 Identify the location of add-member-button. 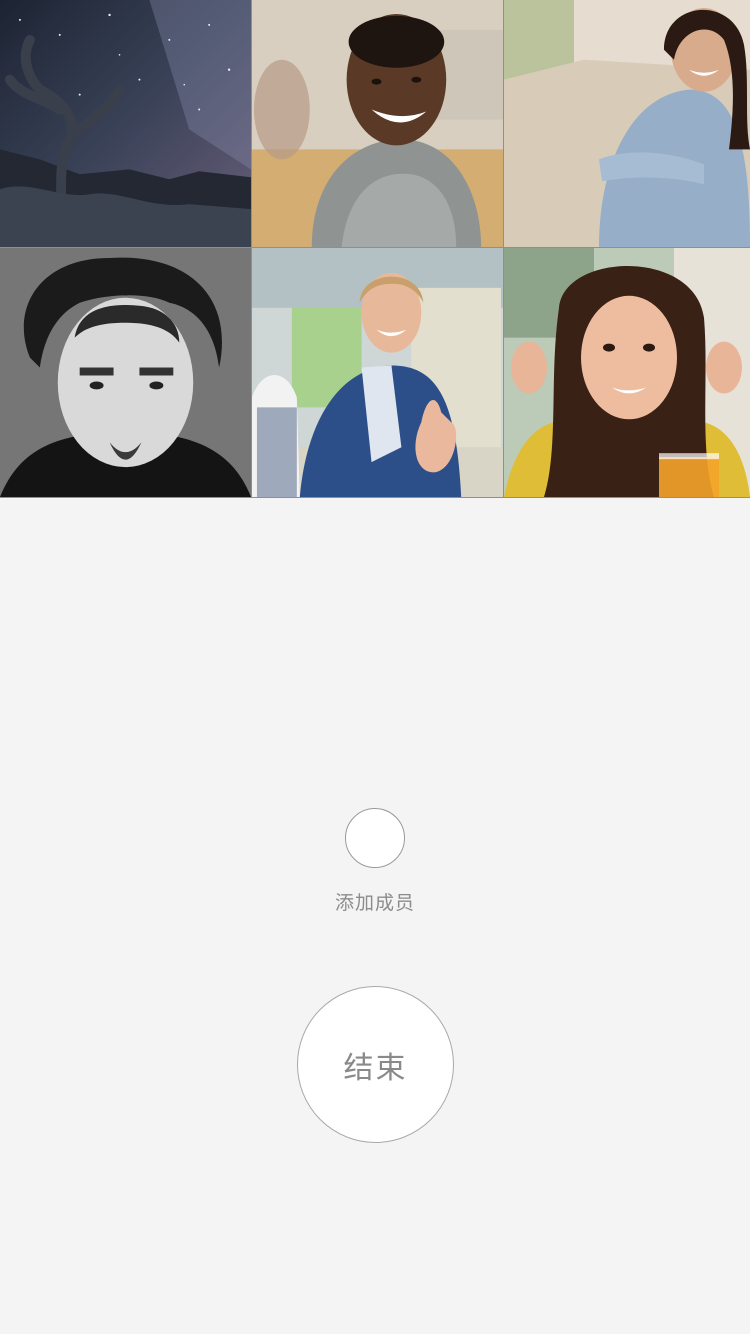
(375, 838).